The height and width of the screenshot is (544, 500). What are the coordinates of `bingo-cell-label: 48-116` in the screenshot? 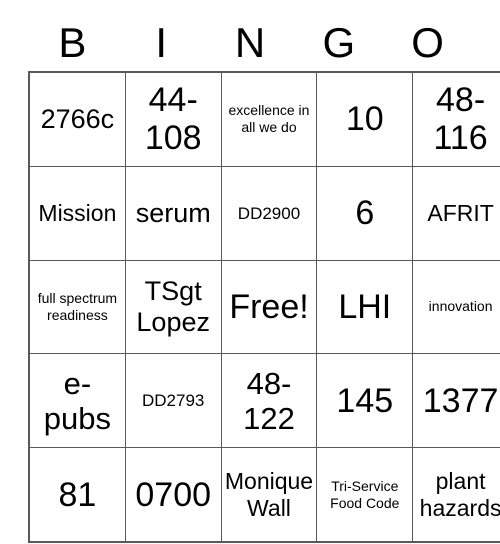 It's located at (460, 119).